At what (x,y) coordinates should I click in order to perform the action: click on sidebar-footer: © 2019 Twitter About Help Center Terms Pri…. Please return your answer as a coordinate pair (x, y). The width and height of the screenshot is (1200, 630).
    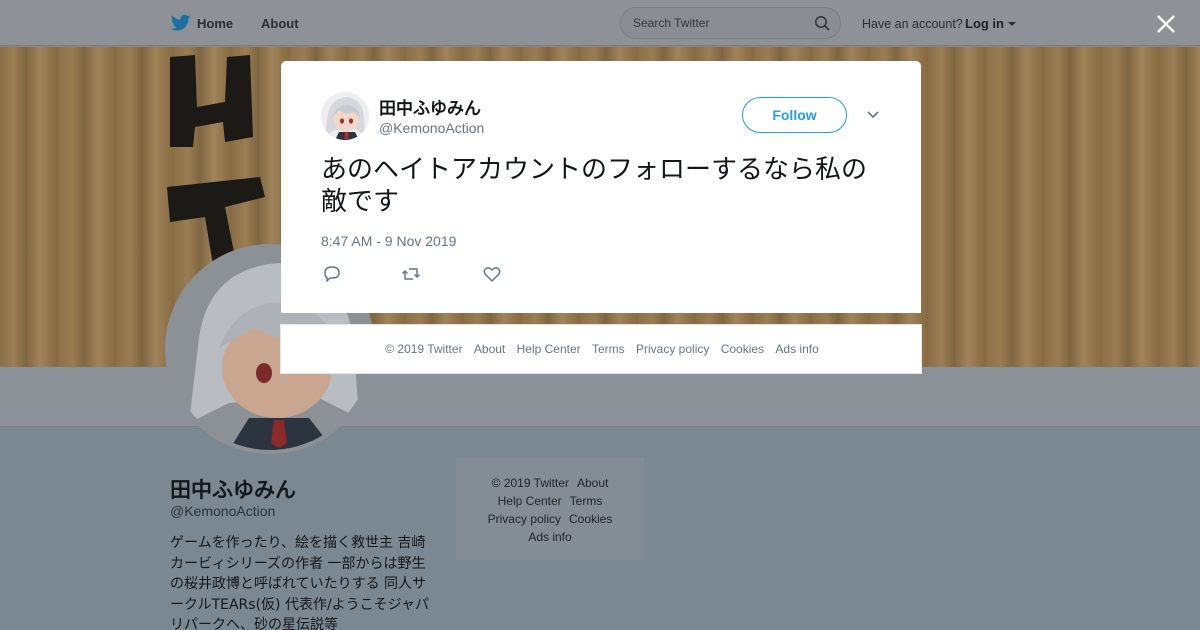
    Looking at the image, I should click on (550, 509).